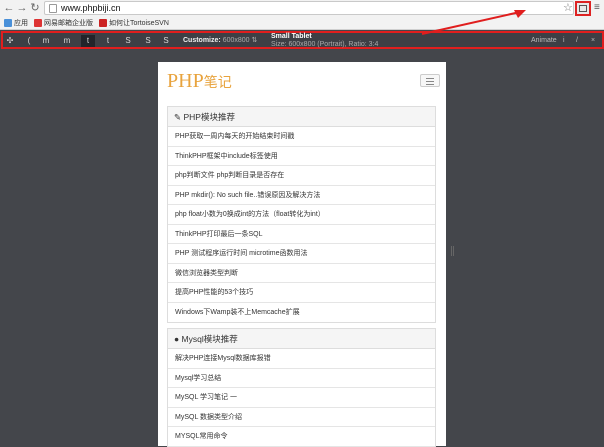 The width and height of the screenshot is (604, 447). I want to click on menu-icon: ≡, so click(597, 8).